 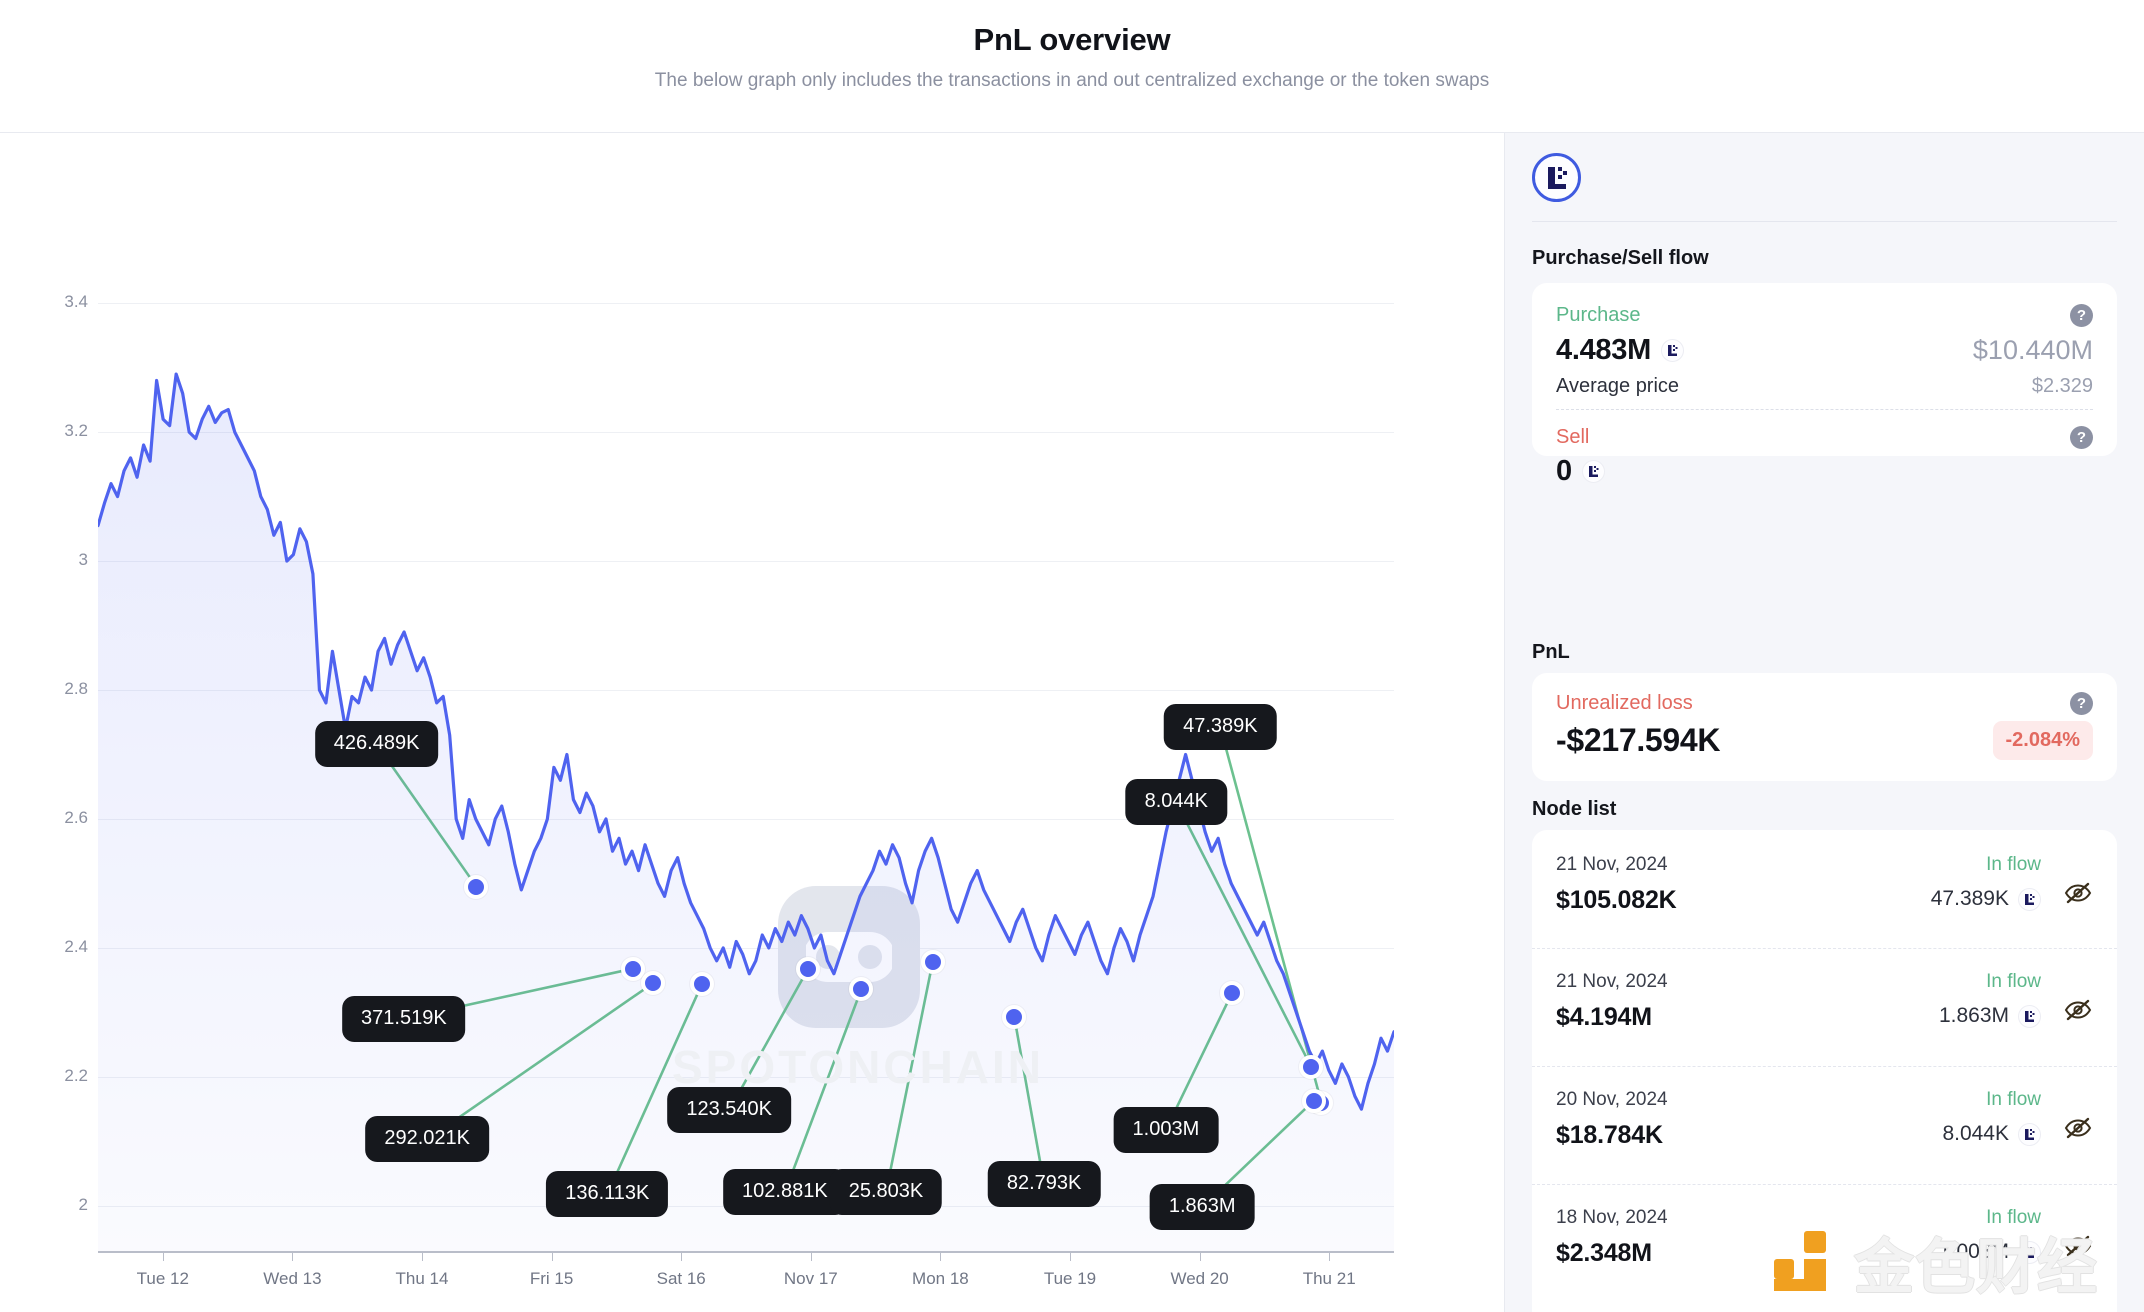 What do you see at coordinates (1176, 802) in the screenshot?
I see `chart-node-callout: 8.044K` at bounding box center [1176, 802].